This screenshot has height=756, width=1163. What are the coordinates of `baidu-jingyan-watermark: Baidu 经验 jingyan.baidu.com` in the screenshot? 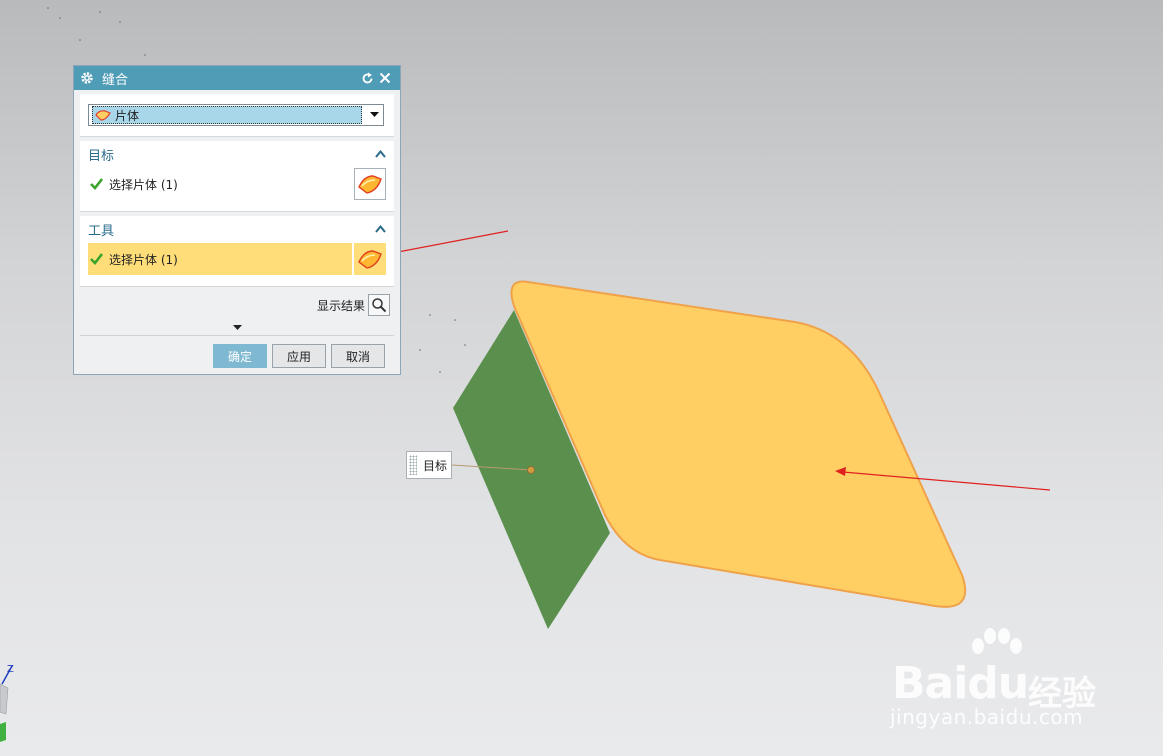 It's located at (995, 678).